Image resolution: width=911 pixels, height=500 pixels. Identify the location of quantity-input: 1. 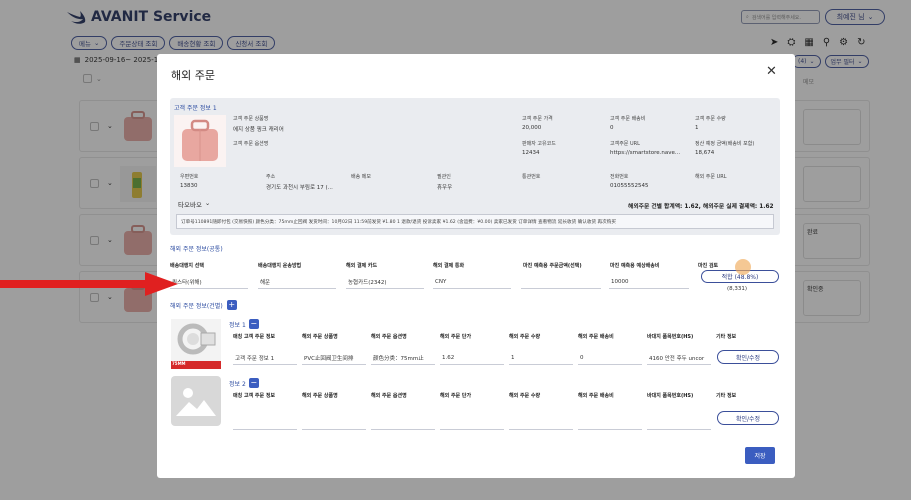
(541, 358).